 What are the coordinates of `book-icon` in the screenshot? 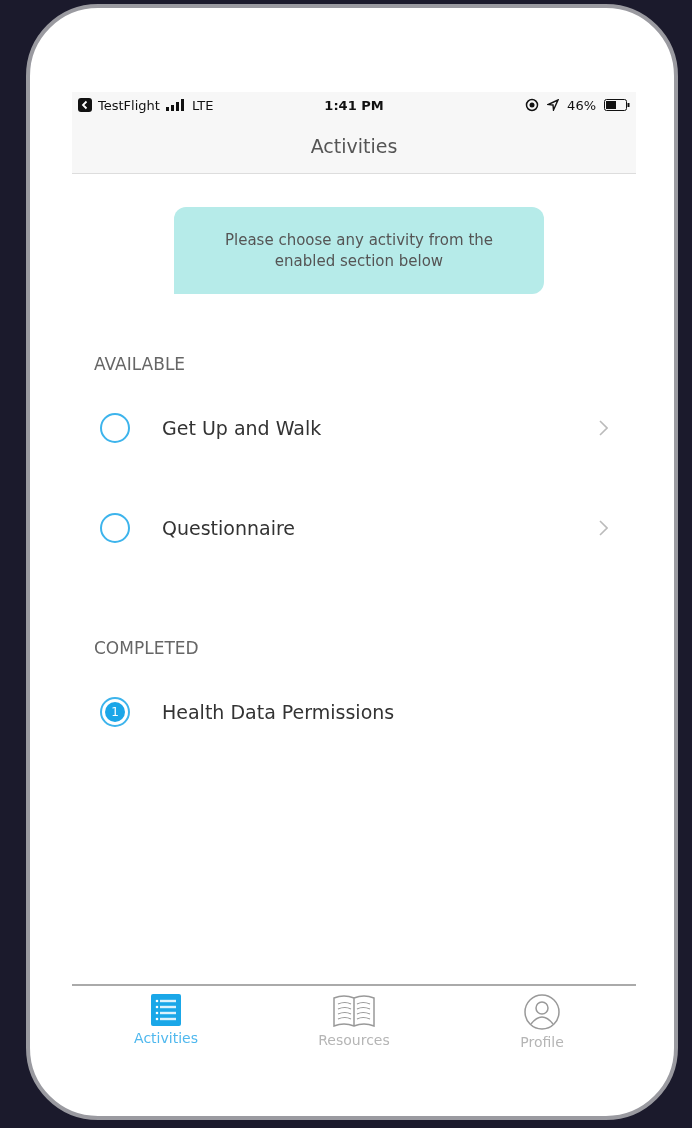 It's located at (354, 1011).